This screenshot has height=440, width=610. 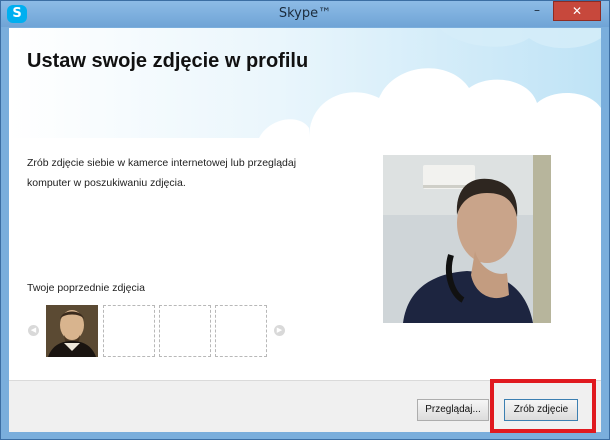 I want to click on previous-photos-label: Twoje poprzednie zdjęcia, so click(x=86, y=288).